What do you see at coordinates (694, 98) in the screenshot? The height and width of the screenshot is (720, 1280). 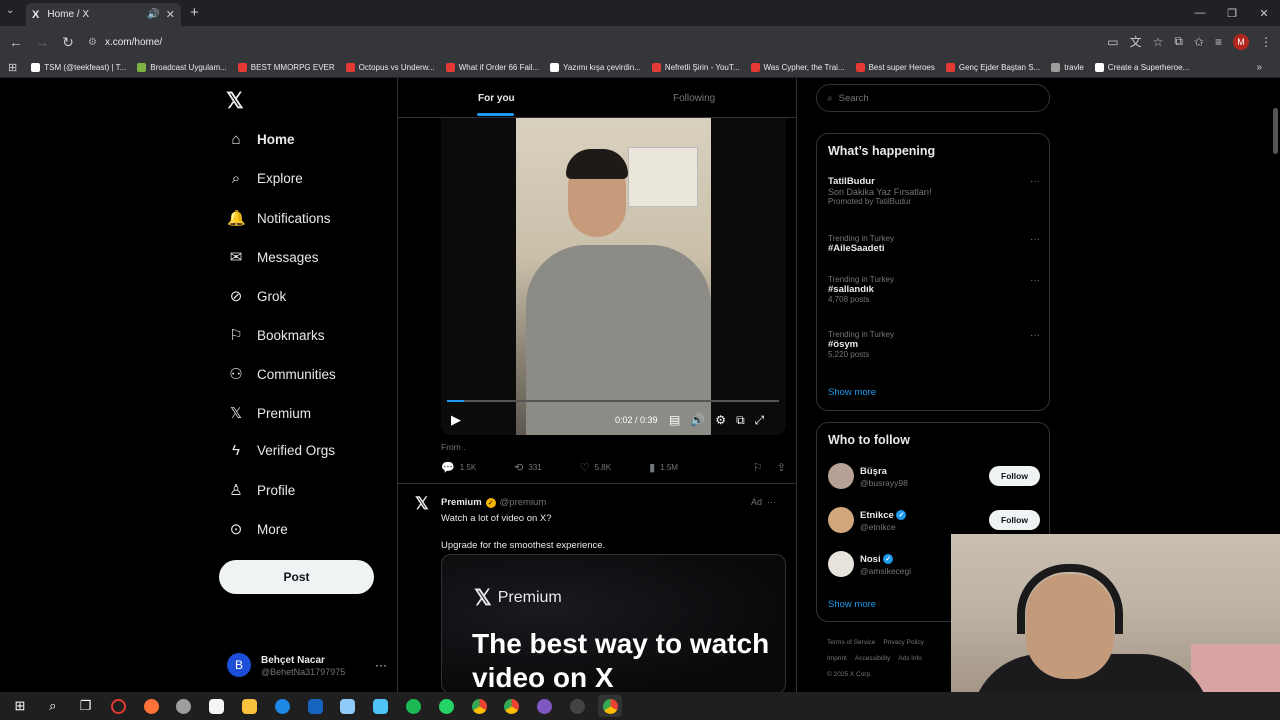 I see `tab-following: Following` at bounding box center [694, 98].